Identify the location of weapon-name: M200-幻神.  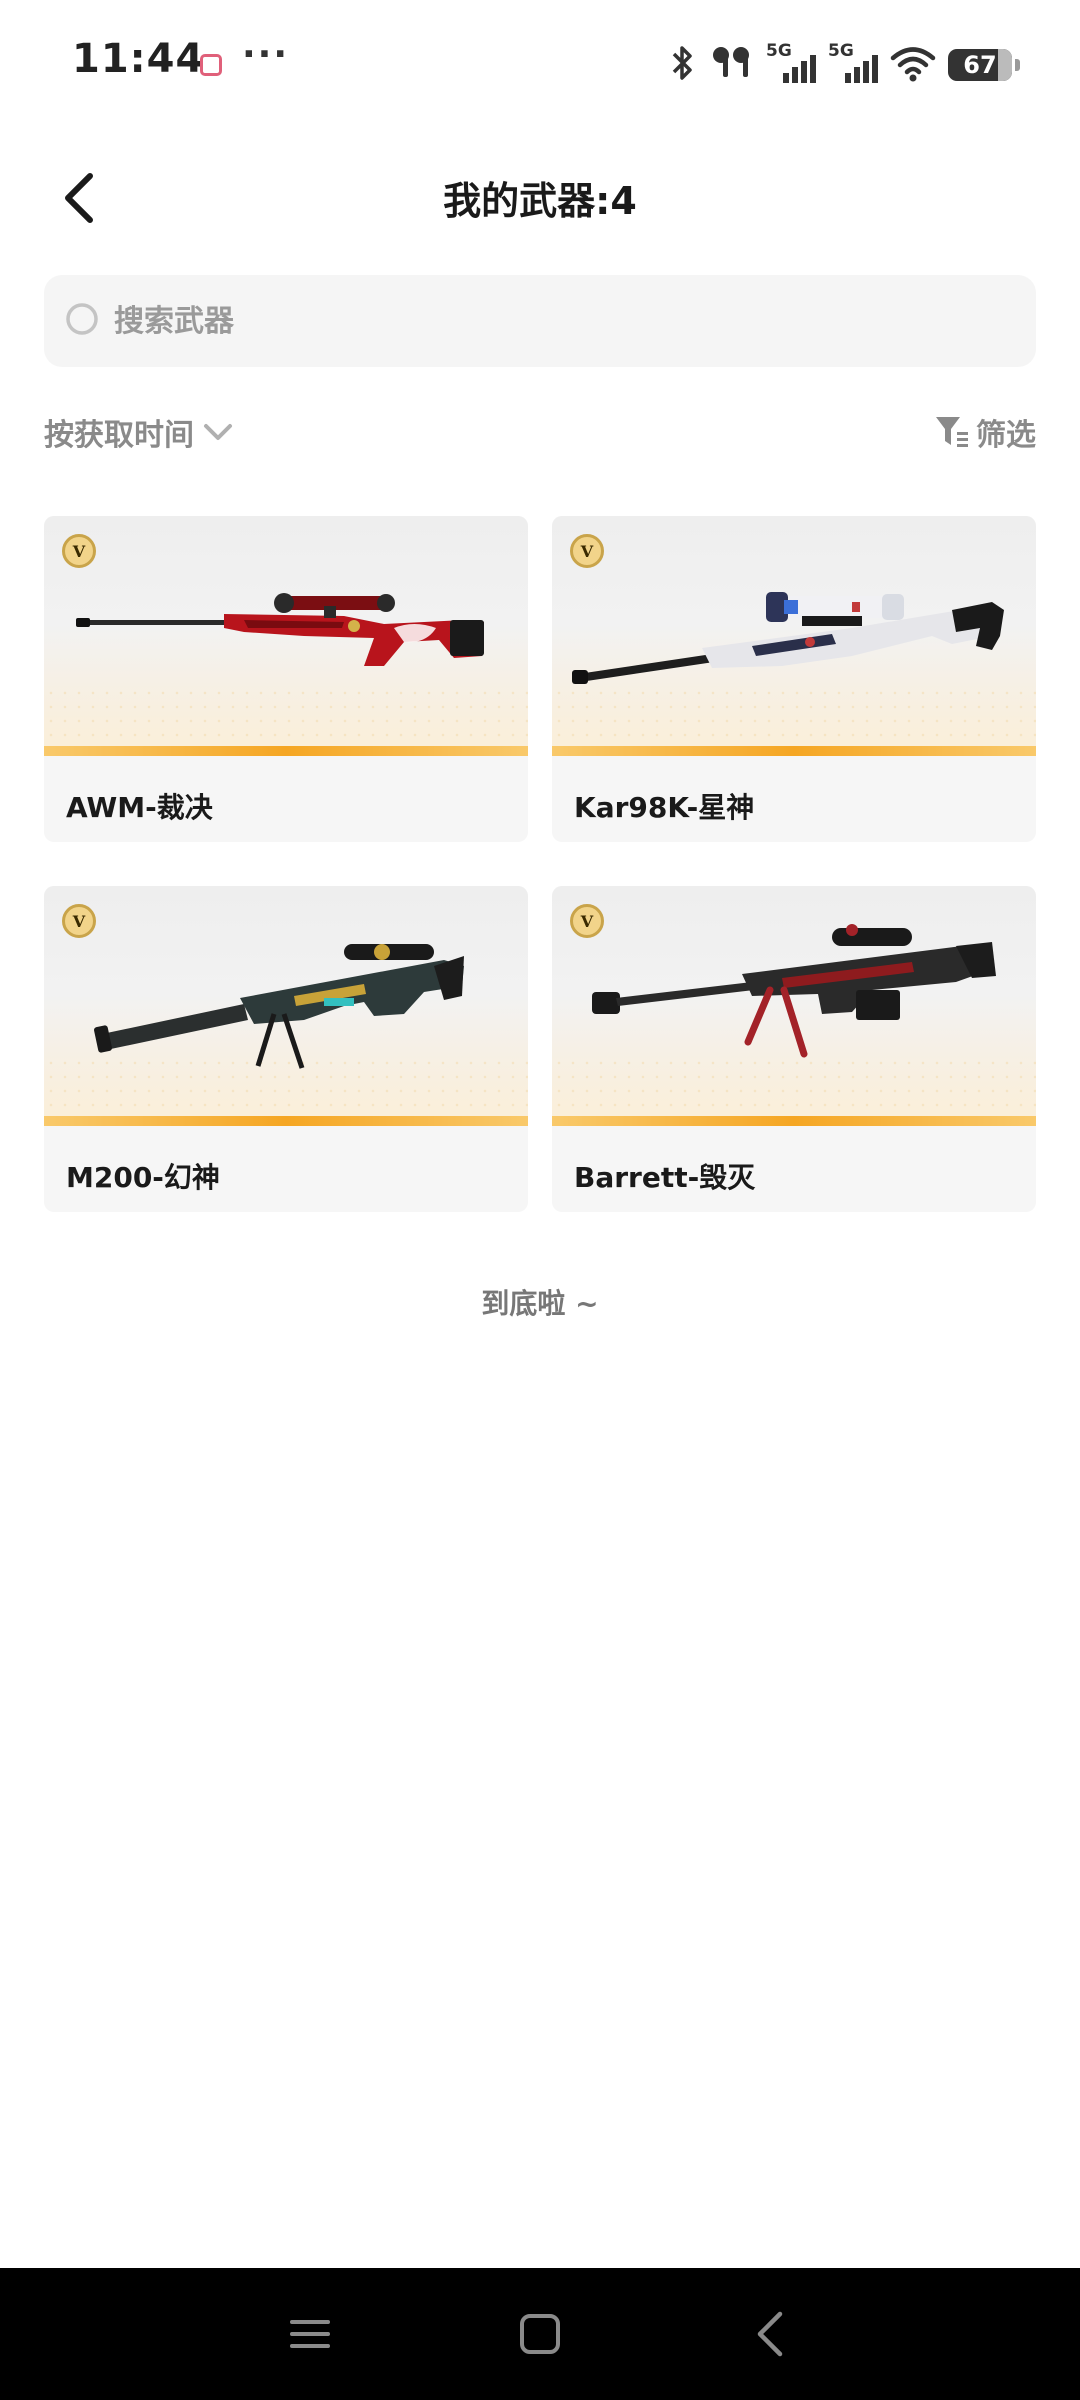
(143, 1177).